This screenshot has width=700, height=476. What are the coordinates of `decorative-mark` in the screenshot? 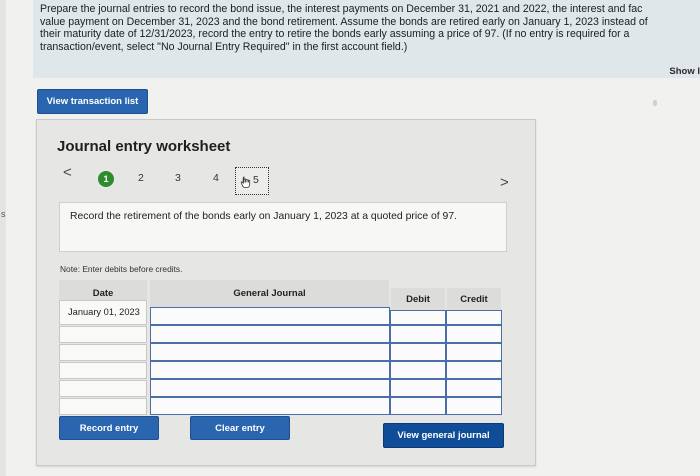 It's located at (655, 103).